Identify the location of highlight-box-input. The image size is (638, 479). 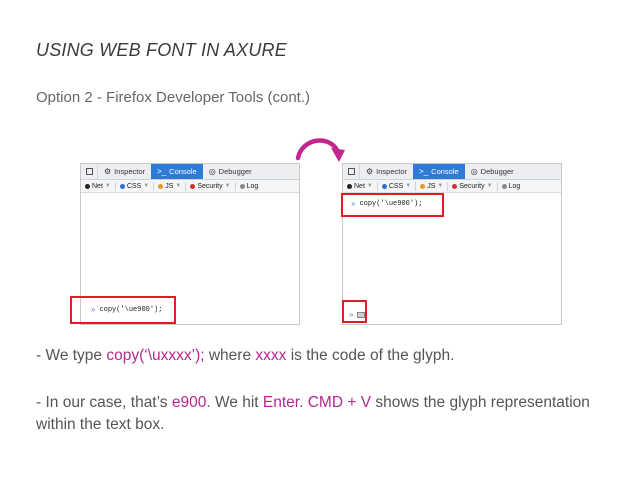
(123, 310).